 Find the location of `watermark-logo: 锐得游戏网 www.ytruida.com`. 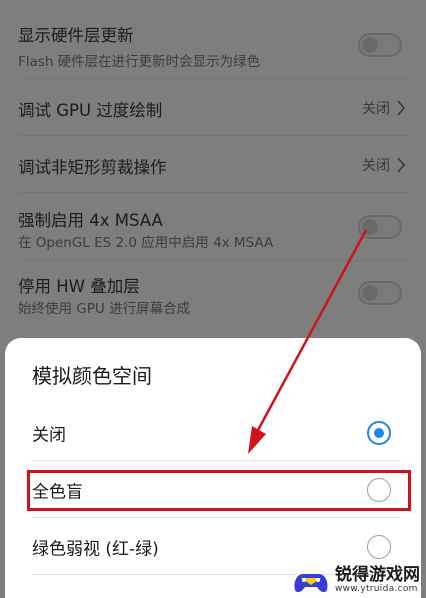

watermark-logo: 锐得游戏网 www.ytruida.com is located at coordinates (355, 580).